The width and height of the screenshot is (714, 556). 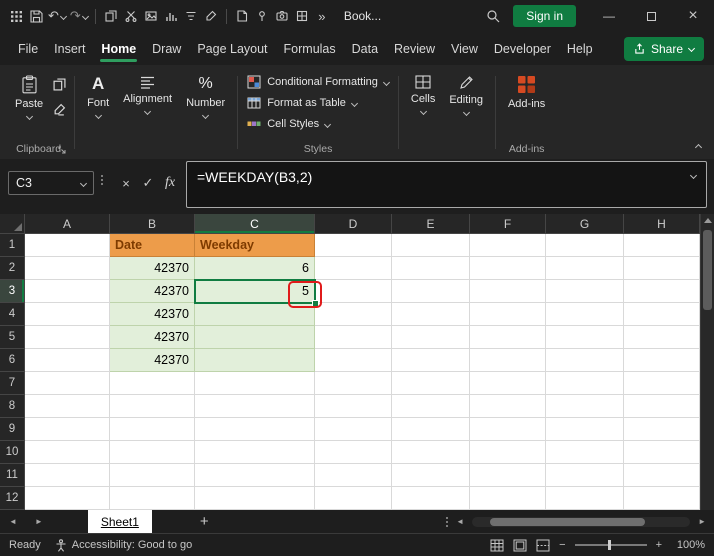 I want to click on view-normal-icon, so click(x=497, y=545).